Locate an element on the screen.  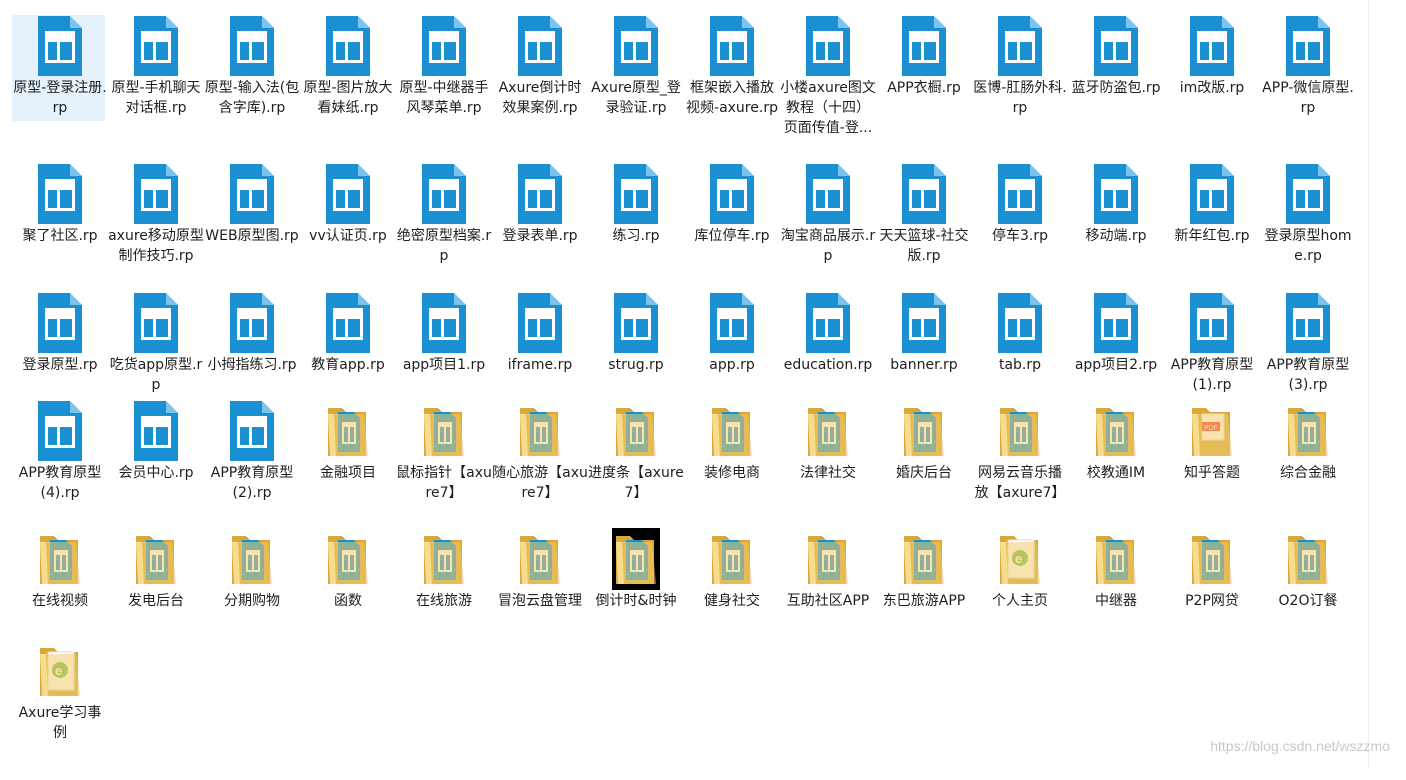
folder-item: 法律社交 is located at coordinates (828, 470).